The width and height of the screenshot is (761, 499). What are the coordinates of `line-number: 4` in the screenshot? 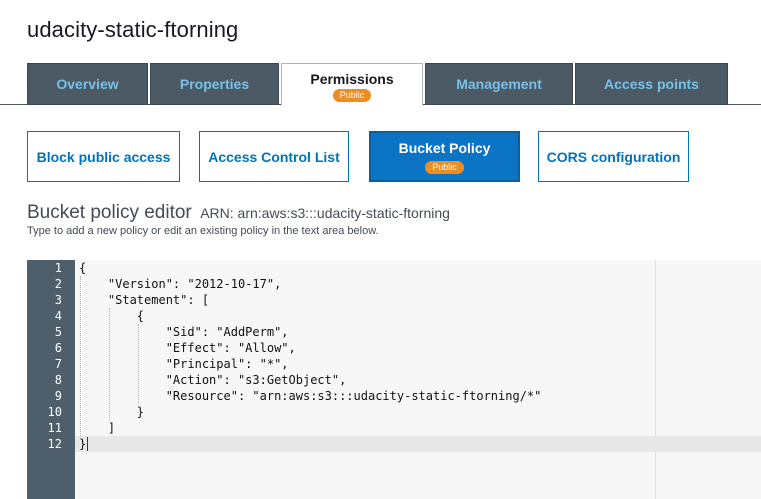 It's located at (58, 316).